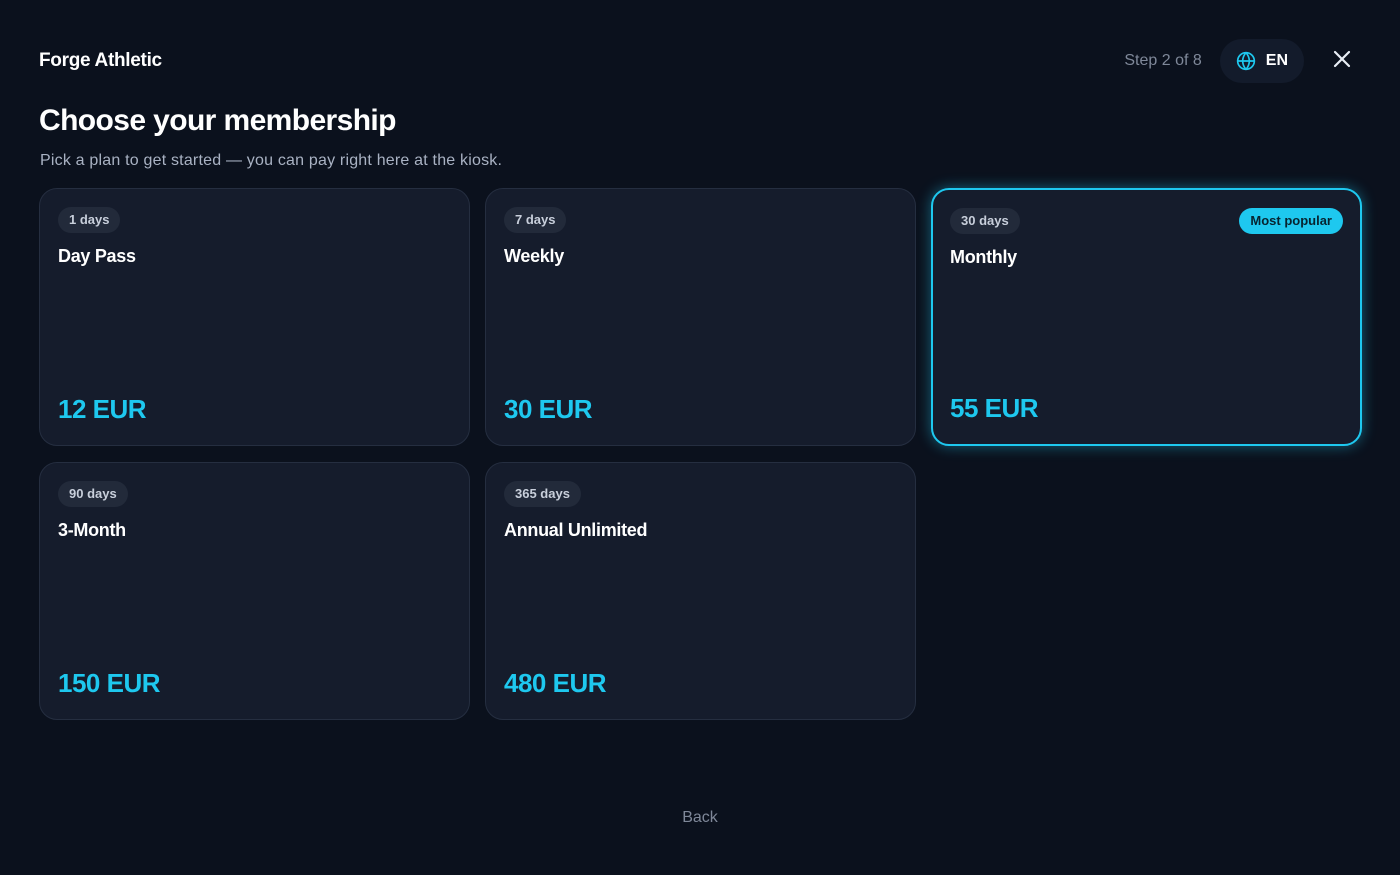 Image resolution: width=1400 pixels, height=875 pixels. Describe the element at coordinates (983, 257) in the screenshot. I see `plan-name: Monthly` at that location.